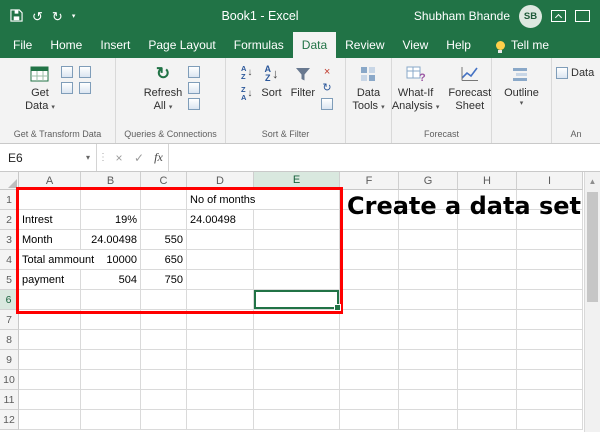  I want to click on cell-B1, so click(111, 200).